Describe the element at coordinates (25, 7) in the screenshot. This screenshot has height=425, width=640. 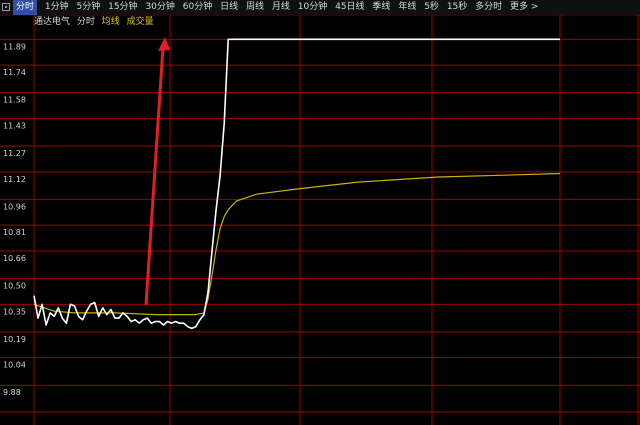
I see `tab-fenshi: 分时` at that location.